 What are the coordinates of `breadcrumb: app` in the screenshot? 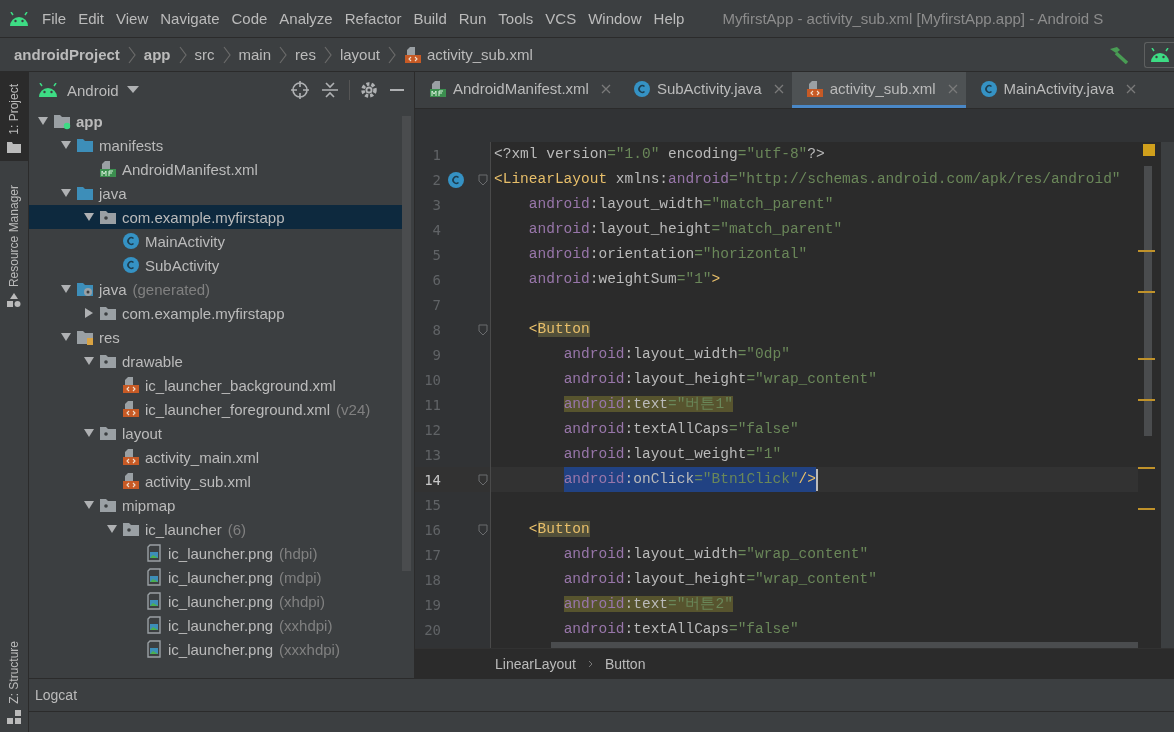 It's located at (157, 54).